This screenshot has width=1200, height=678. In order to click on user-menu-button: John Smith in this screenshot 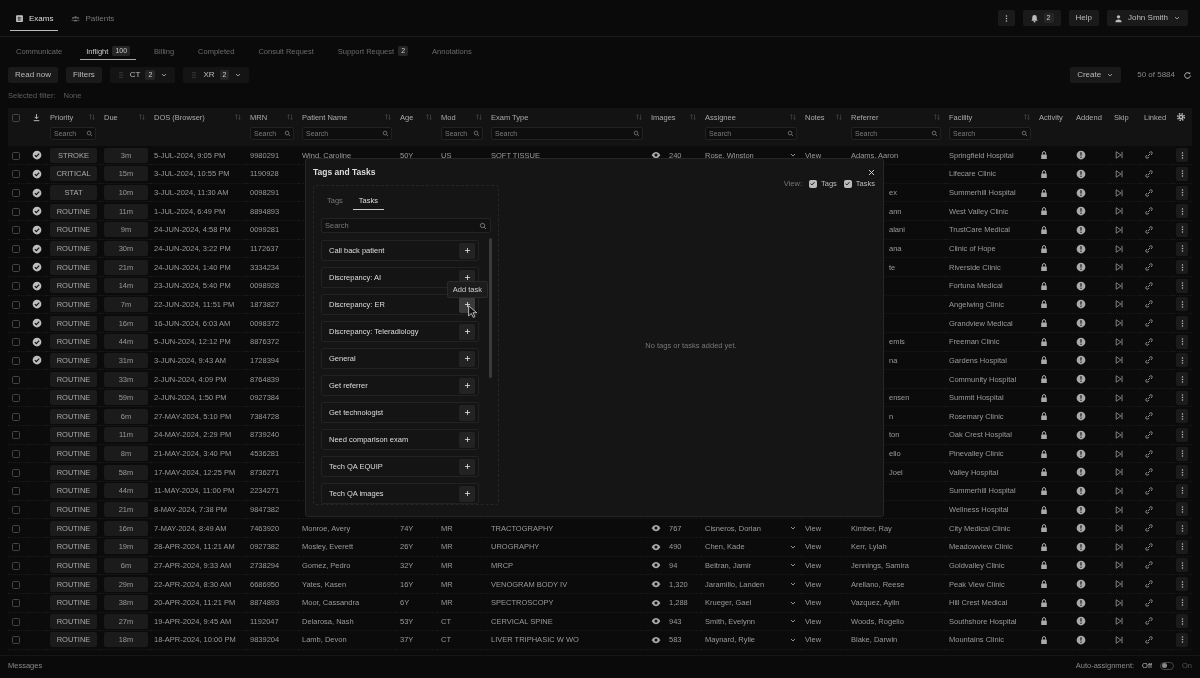, I will do `click(1147, 18)`.